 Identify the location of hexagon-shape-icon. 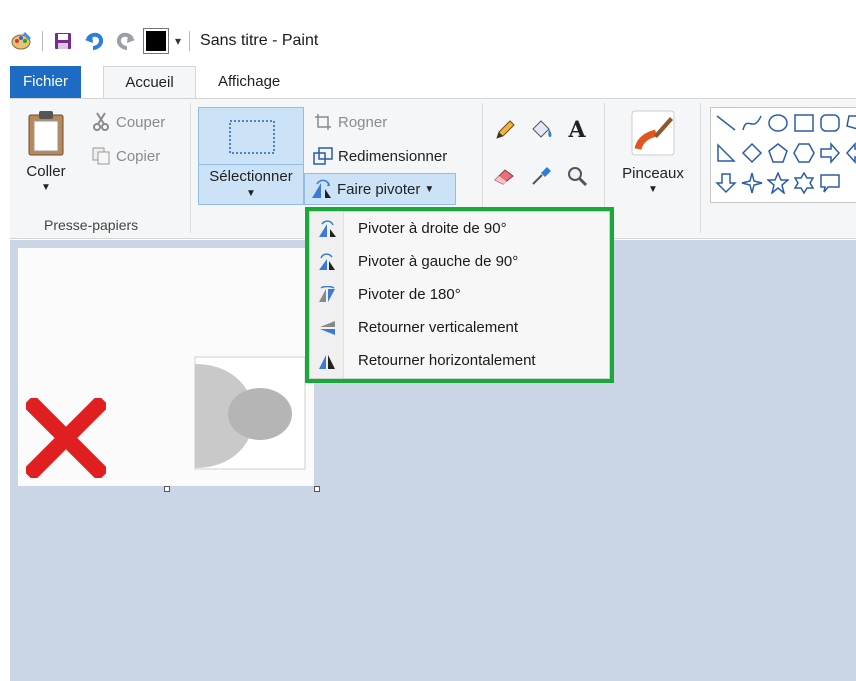
(804, 153).